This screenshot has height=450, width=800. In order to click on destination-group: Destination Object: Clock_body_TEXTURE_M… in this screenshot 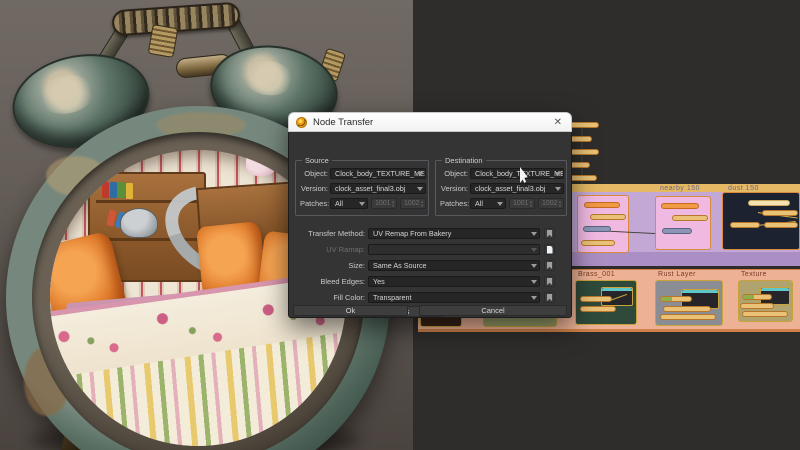, I will do `click(501, 186)`.